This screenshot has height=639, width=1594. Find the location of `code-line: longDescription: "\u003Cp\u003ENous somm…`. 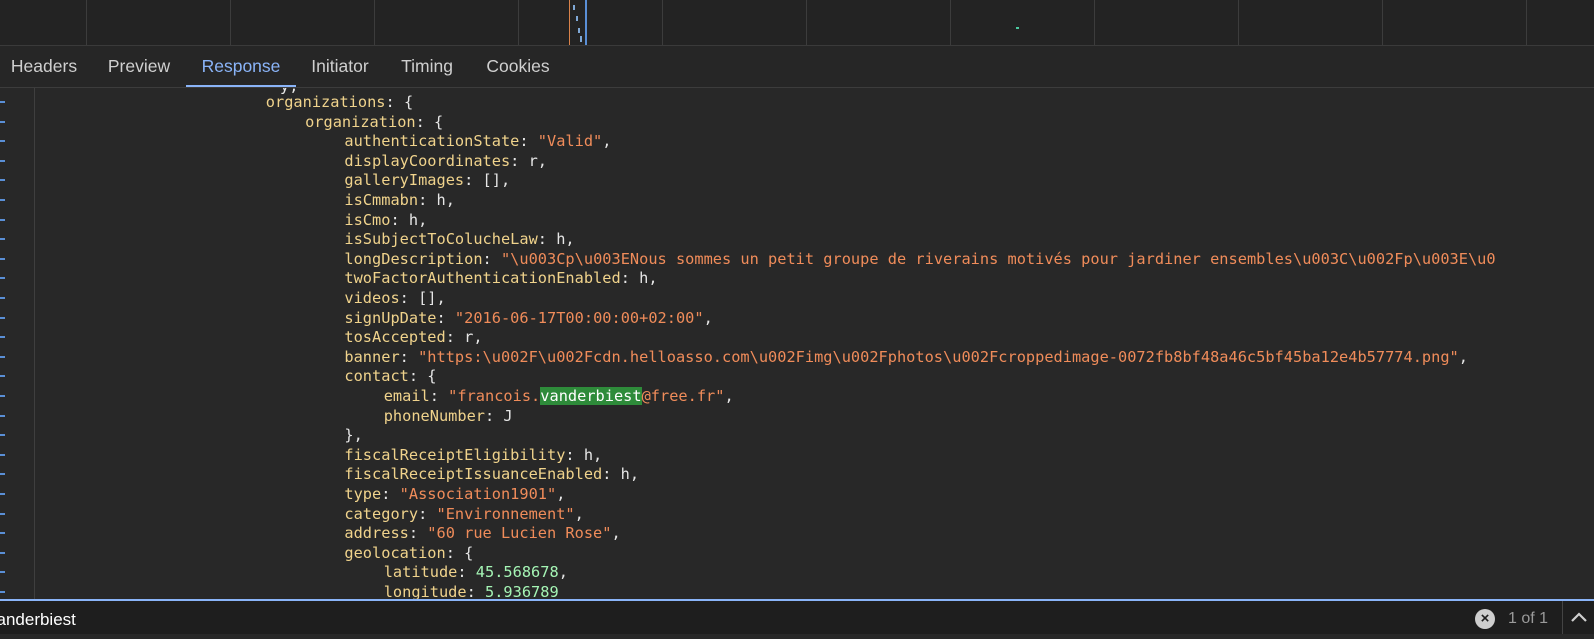

code-line: longDescription: "\u003Cp\u003ENous somm… is located at coordinates (919, 259).